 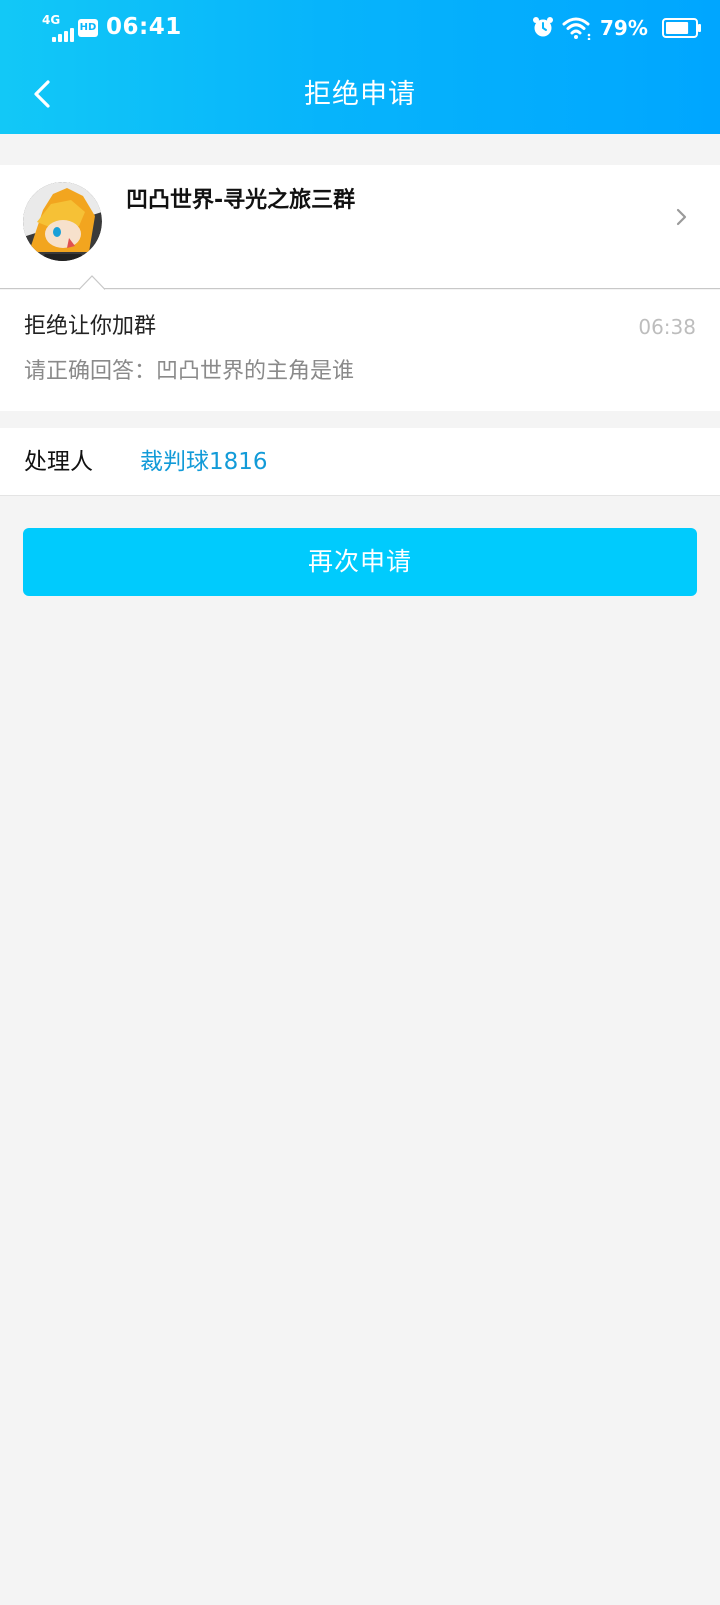 I want to click on signal-icon, so click(x=63, y=35).